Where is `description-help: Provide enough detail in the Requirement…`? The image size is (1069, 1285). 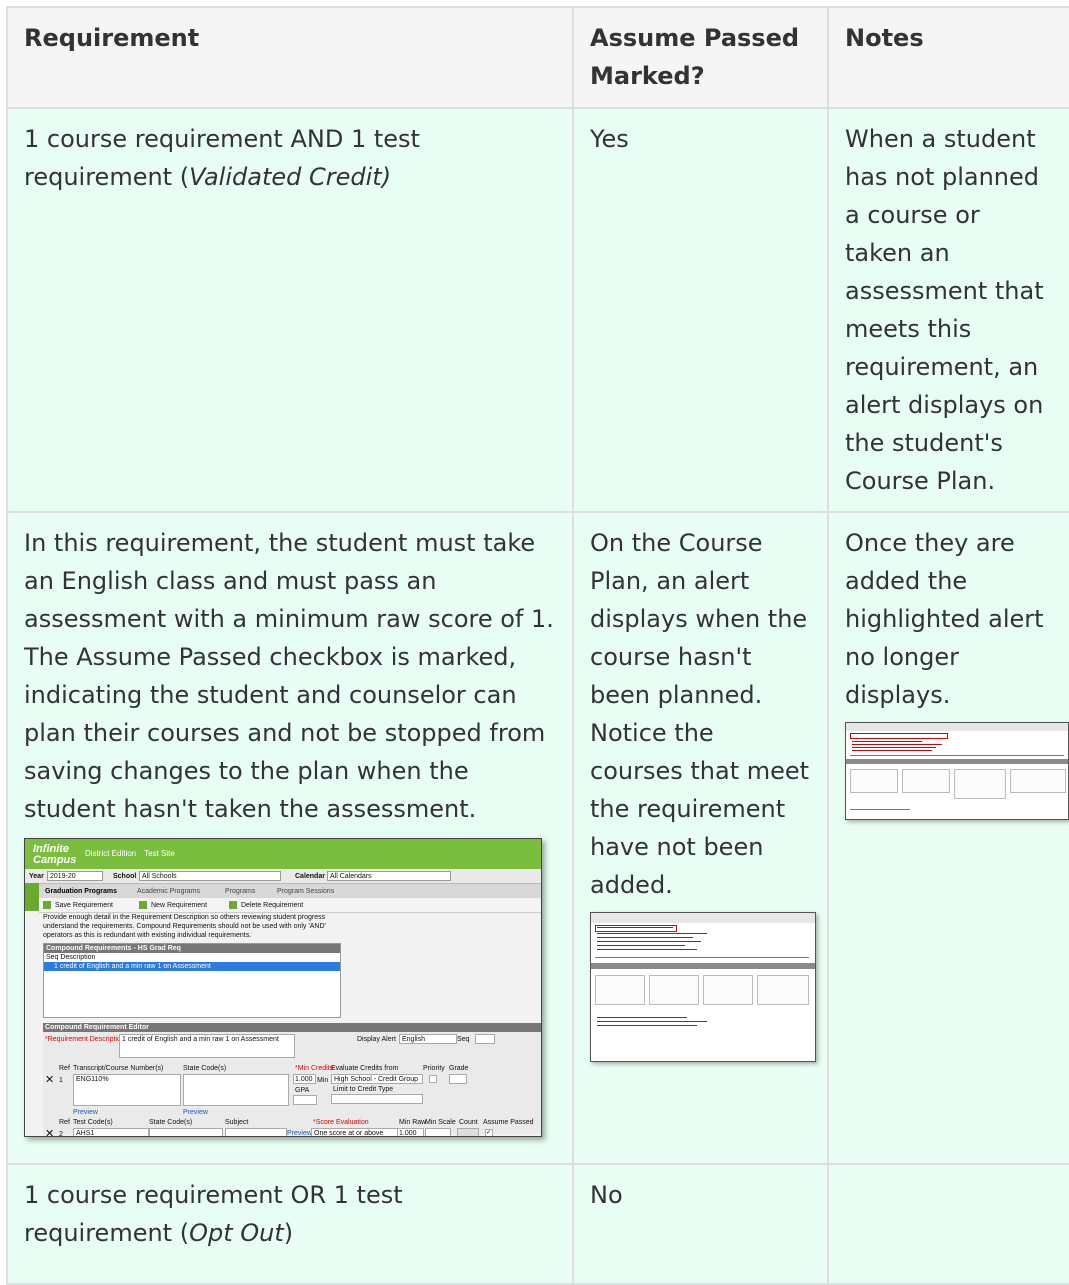 description-help: Provide enough detail in the Requirement… is located at coordinates (184, 926).